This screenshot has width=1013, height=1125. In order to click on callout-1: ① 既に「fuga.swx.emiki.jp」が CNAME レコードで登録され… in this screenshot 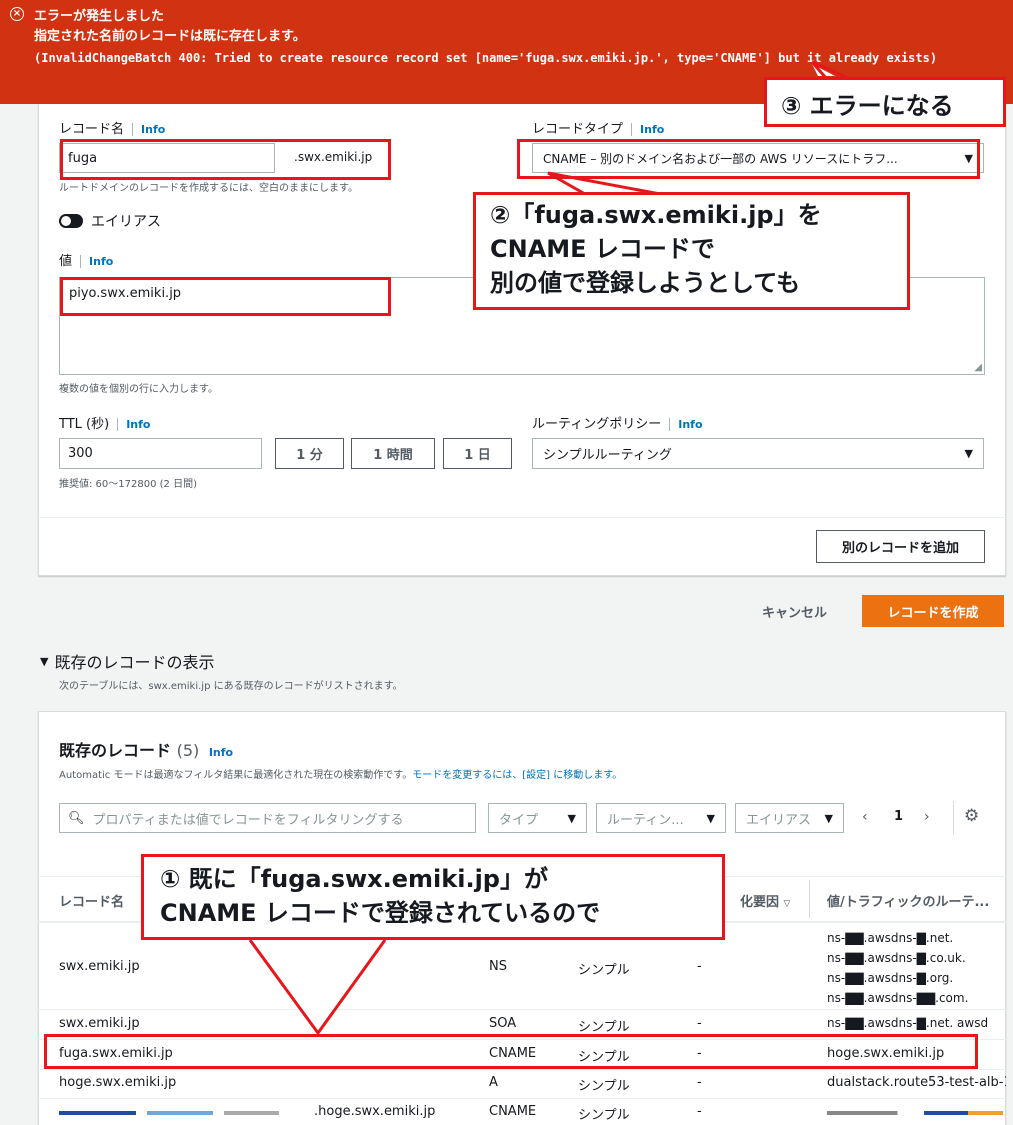, I will do `click(433, 897)`.